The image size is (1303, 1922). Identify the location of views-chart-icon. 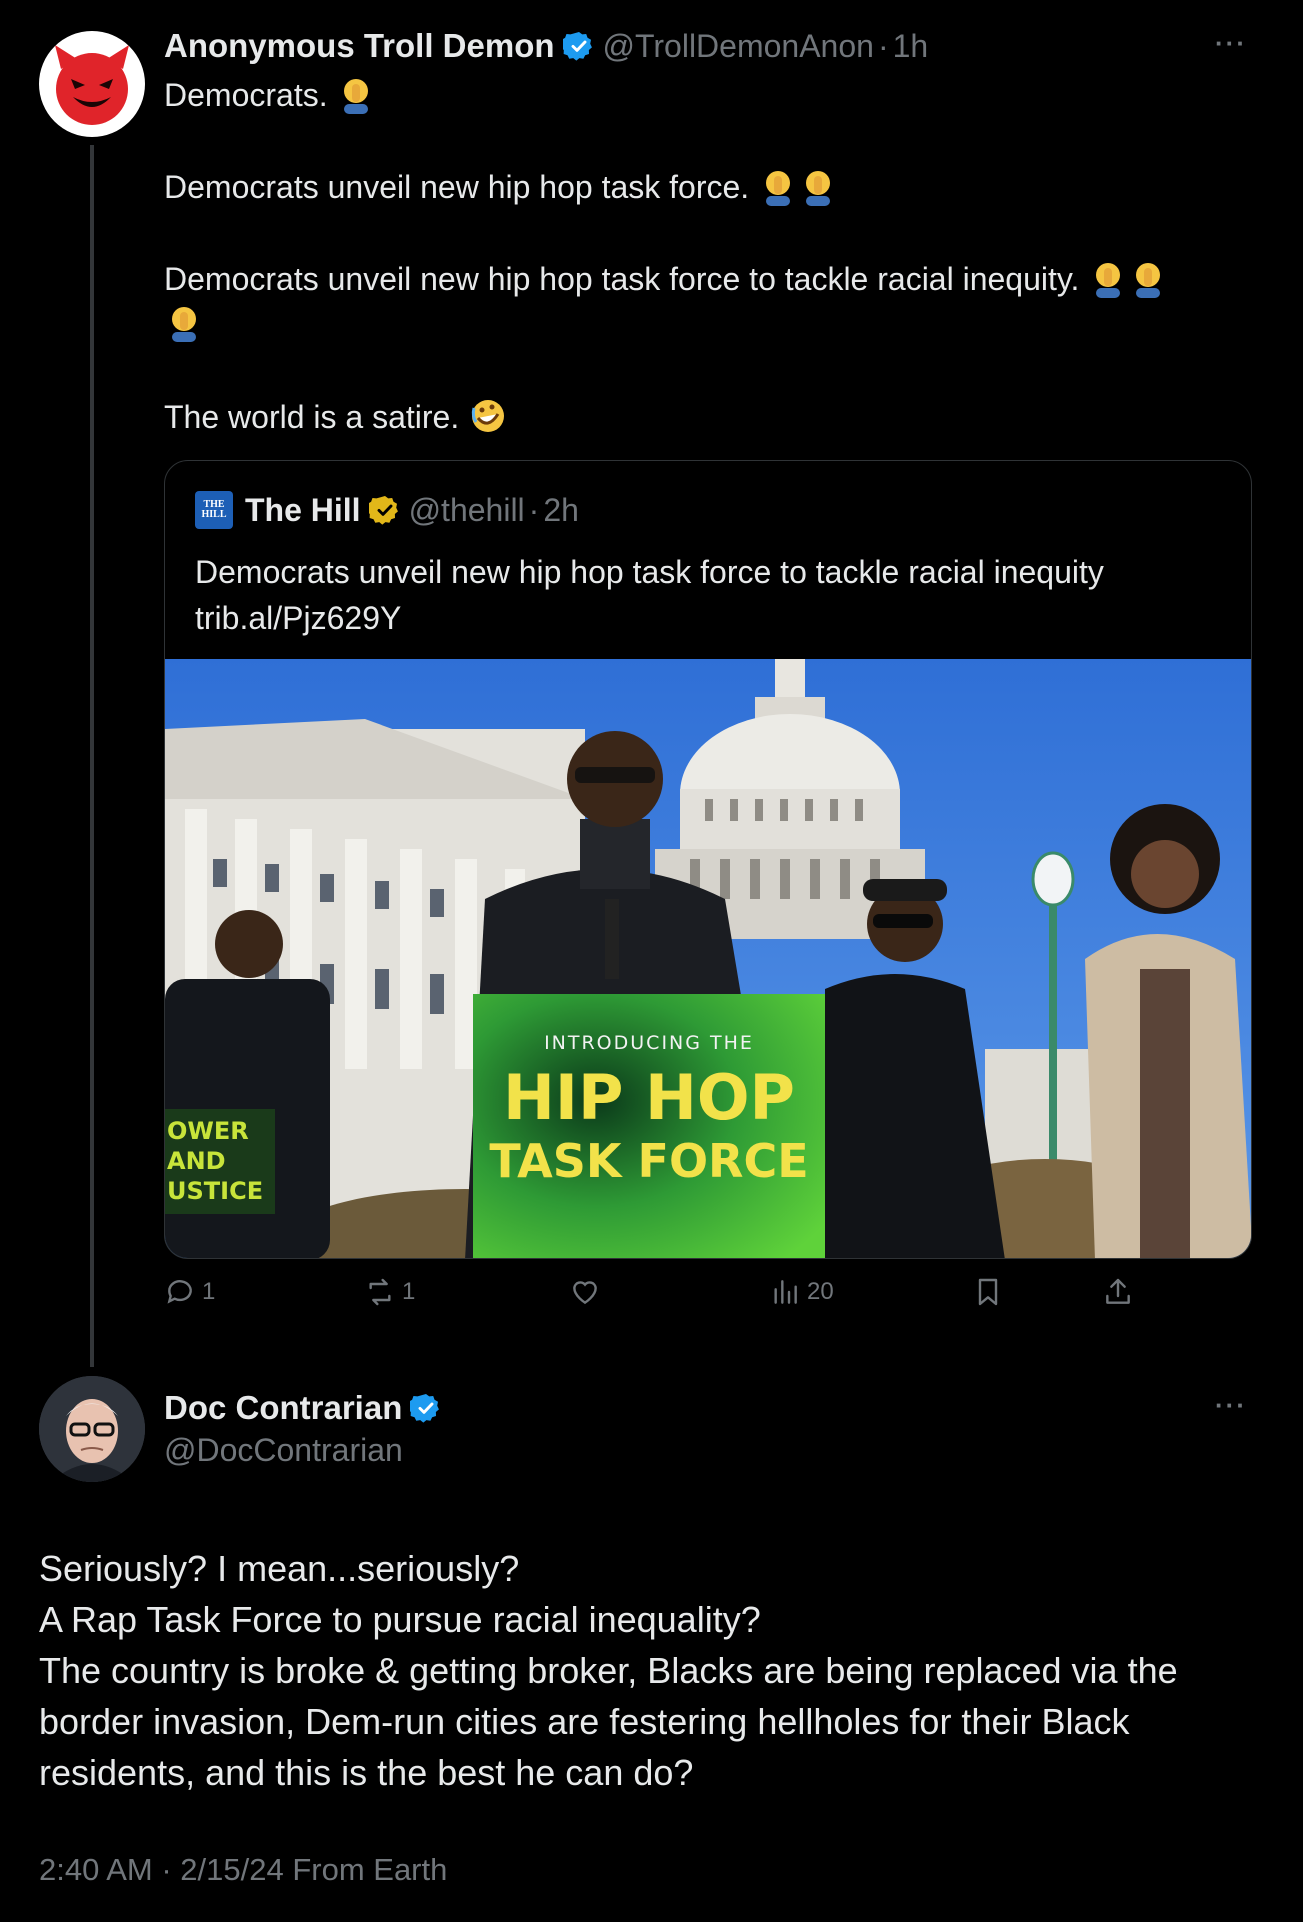
(785, 1292).